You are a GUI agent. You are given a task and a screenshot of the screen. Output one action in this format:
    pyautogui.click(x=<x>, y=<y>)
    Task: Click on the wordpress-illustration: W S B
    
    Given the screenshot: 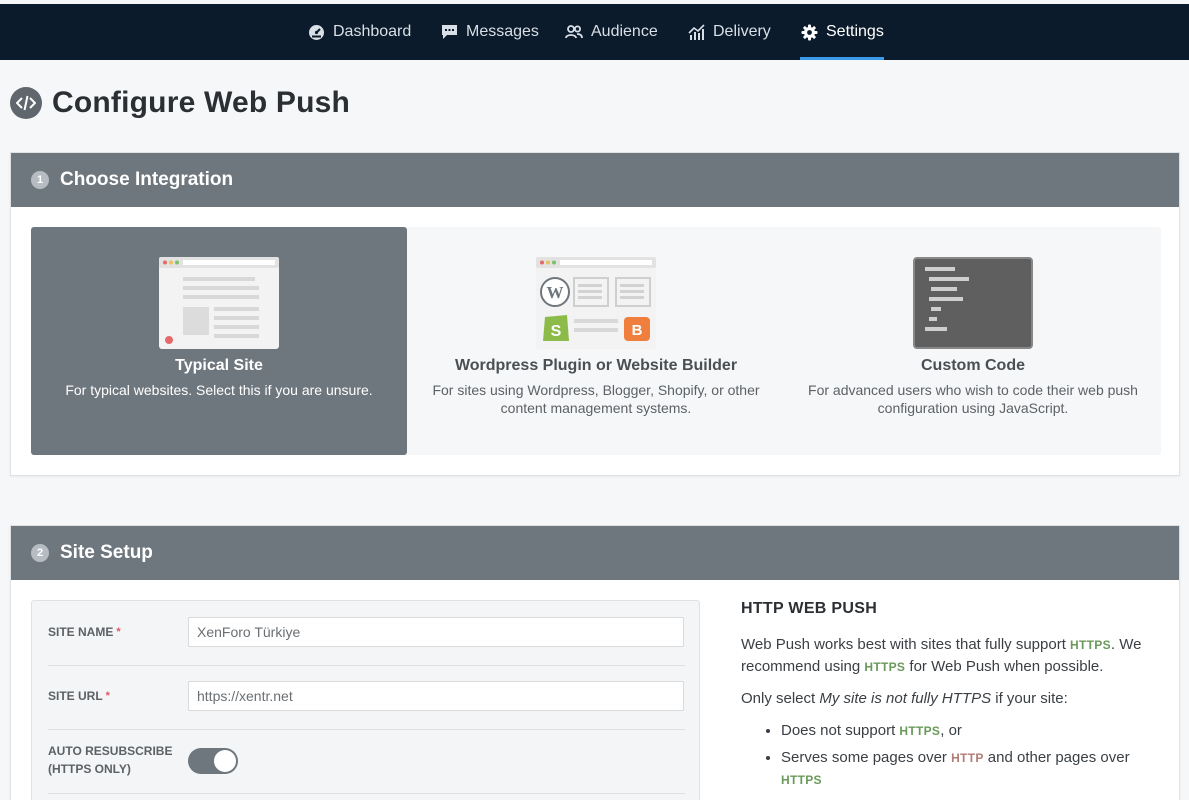 What is the action you would take?
    pyautogui.click(x=596, y=303)
    